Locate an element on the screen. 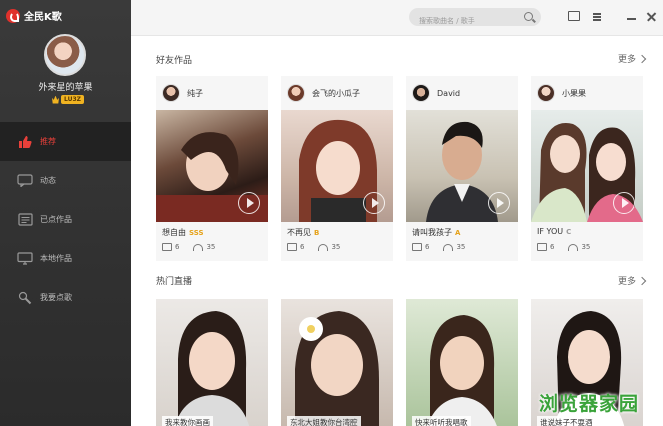 Image resolution: width=663 pixels, height=426 pixels. top-bar is located at coordinates (397, 18).